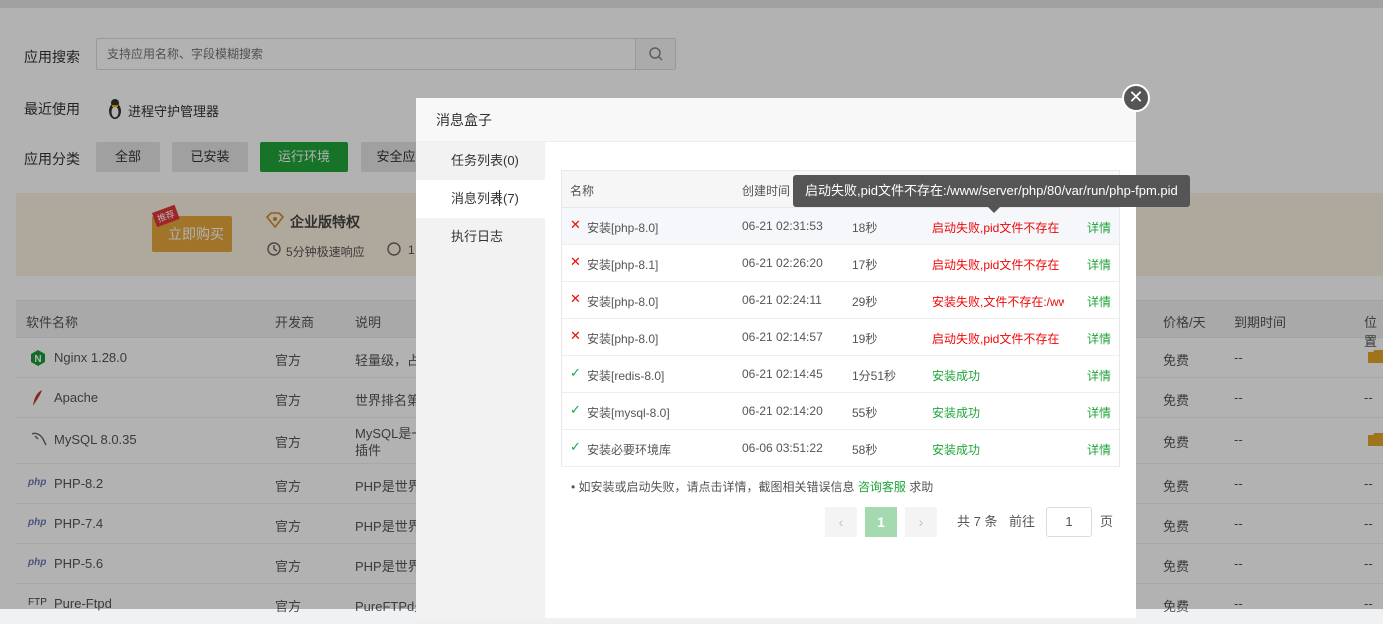 The height and width of the screenshot is (624, 1383). What do you see at coordinates (782, 226) in the screenshot?
I see `message-time: 06-21 02:31:53` at bounding box center [782, 226].